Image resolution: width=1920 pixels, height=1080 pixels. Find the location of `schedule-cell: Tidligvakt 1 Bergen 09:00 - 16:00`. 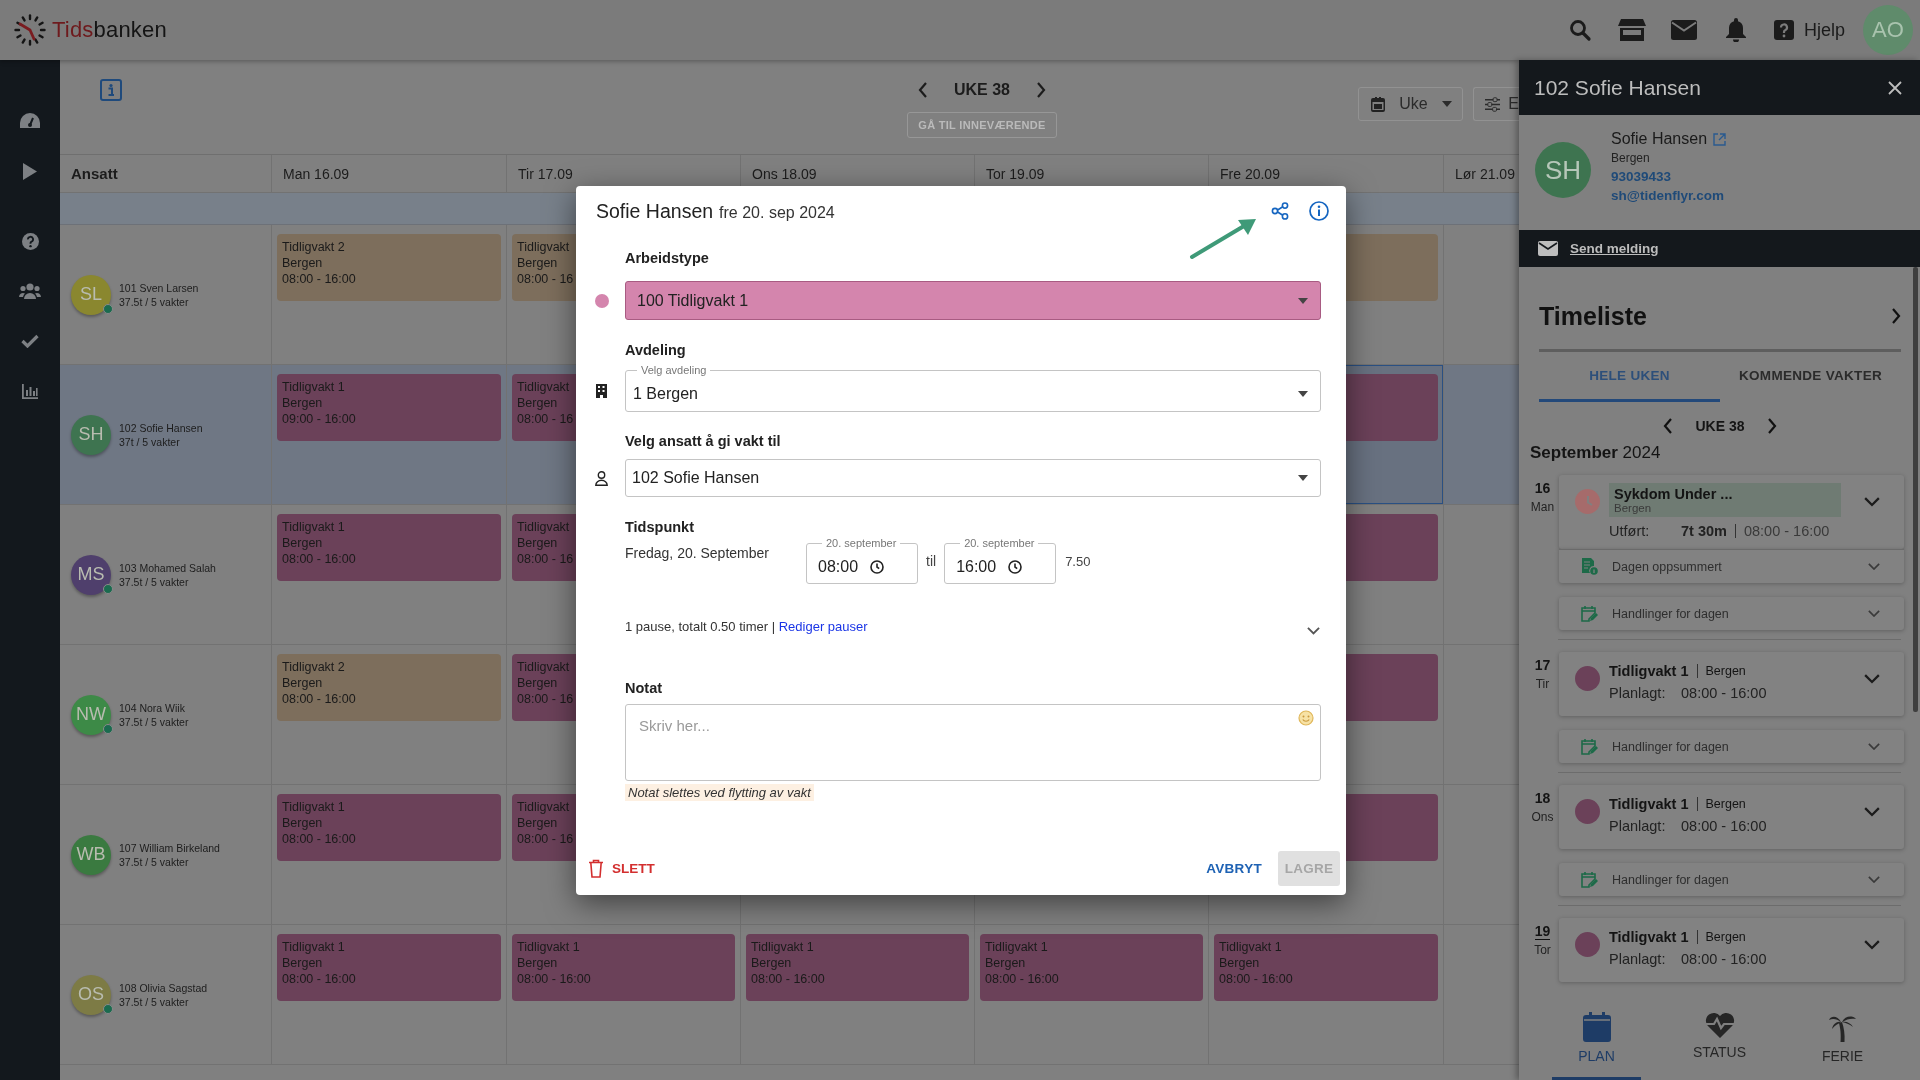

schedule-cell: Tidligvakt 1 Bergen 09:00 - 16:00 is located at coordinates (388, 435).